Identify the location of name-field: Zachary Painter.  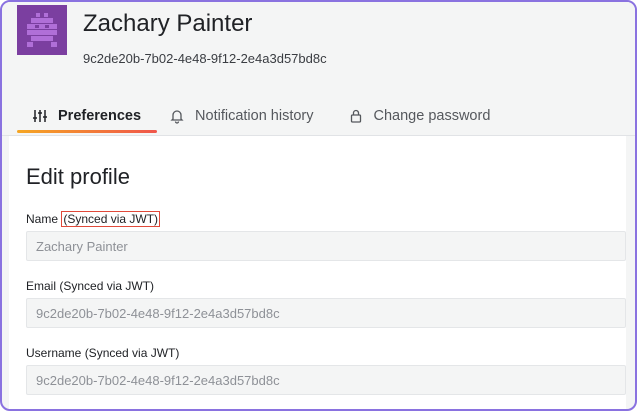
(326, 246).